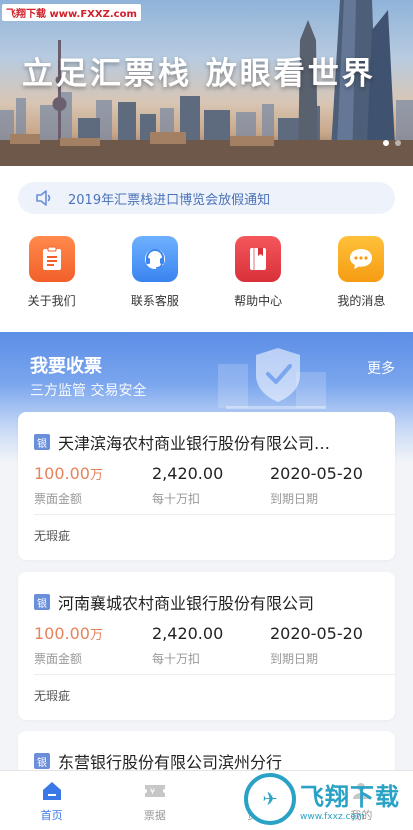  Describe the element at coordinates (332, 816) in the screenshot. I see `watermark-sub-text: www.fxxz.com` at that location.